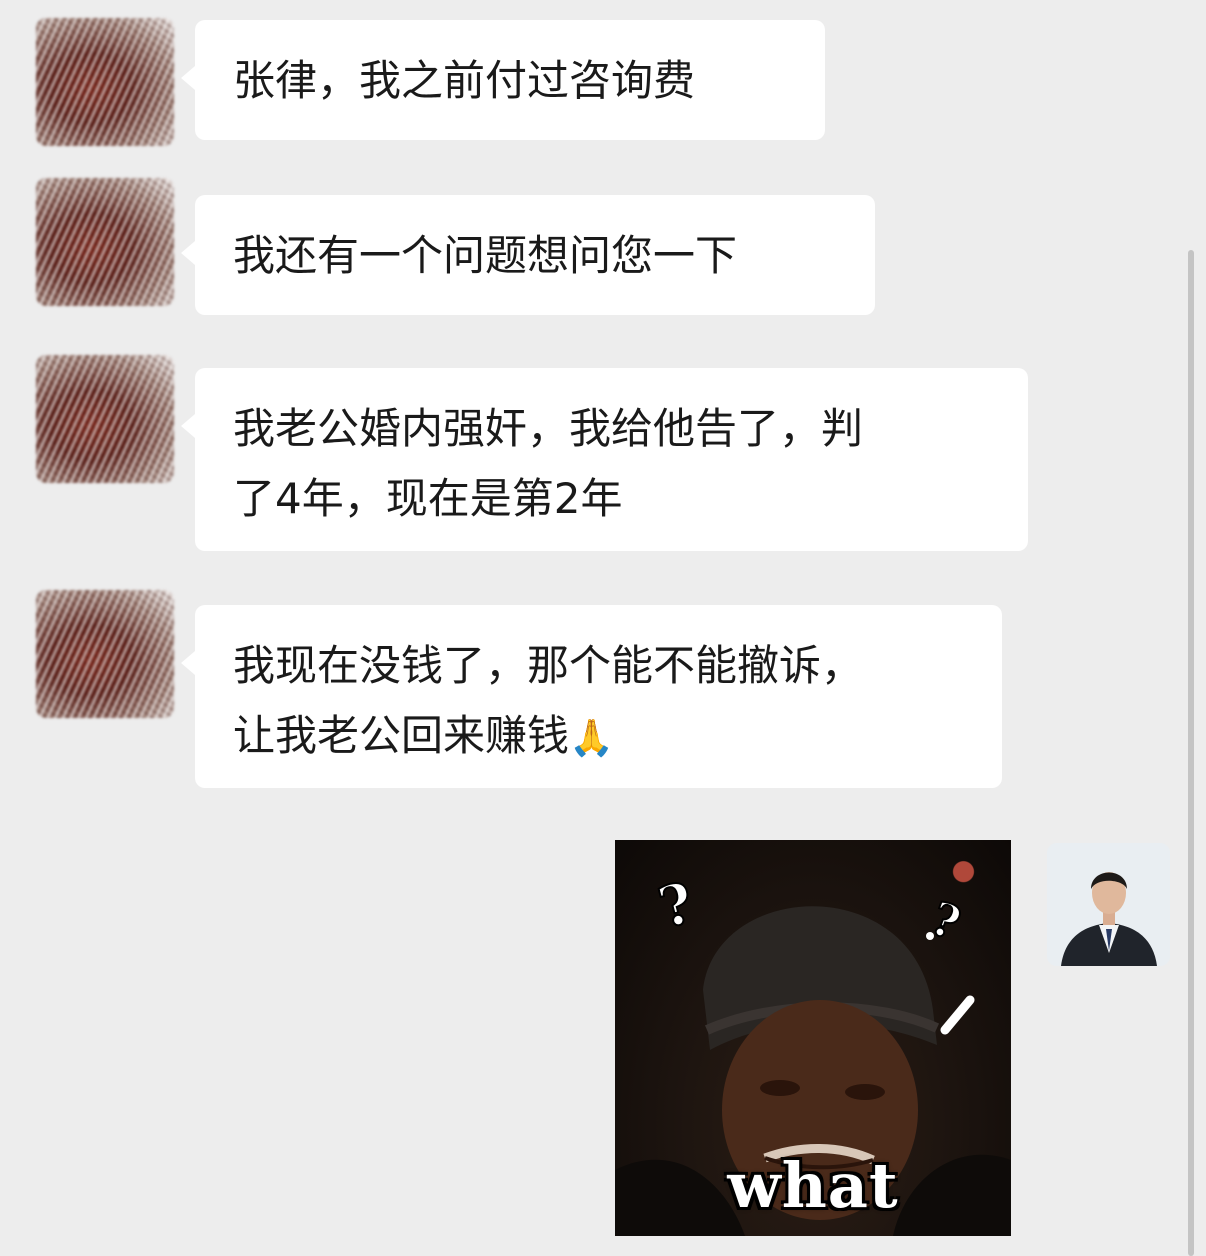 The width and height of the screenshot is (1206, 1256). What do you see at coordinates (604, 459) in the screenshot?
I see `message-bubble: 我老公婚内强奸，我给他告了，判 了4年，现在是第2年` at bounding box center [604, 459].